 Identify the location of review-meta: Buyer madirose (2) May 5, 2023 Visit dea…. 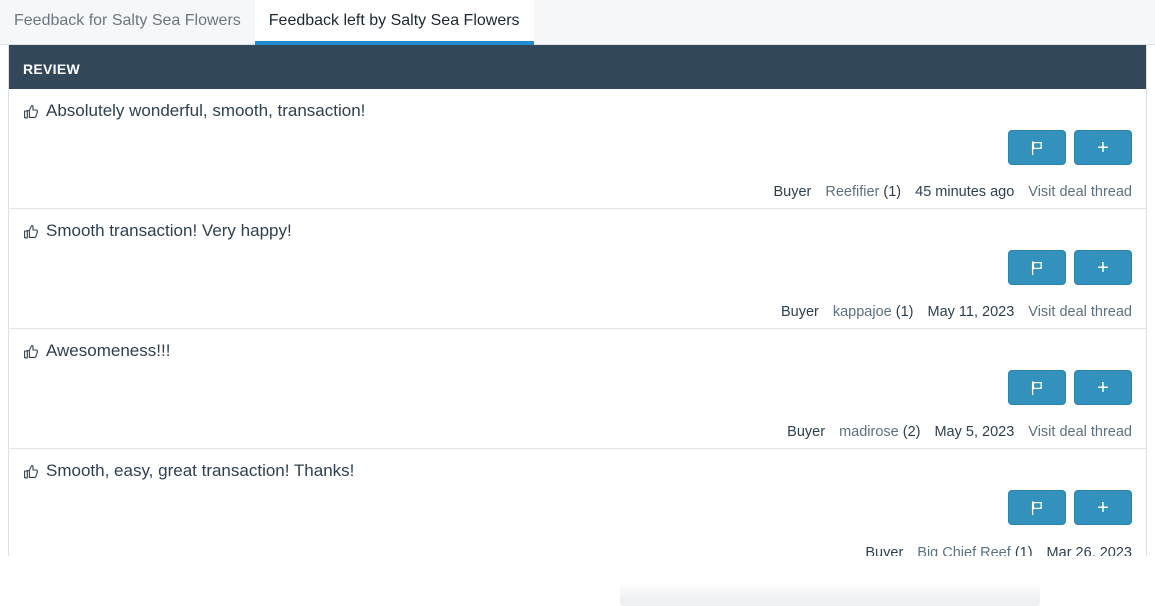
(959, 432).